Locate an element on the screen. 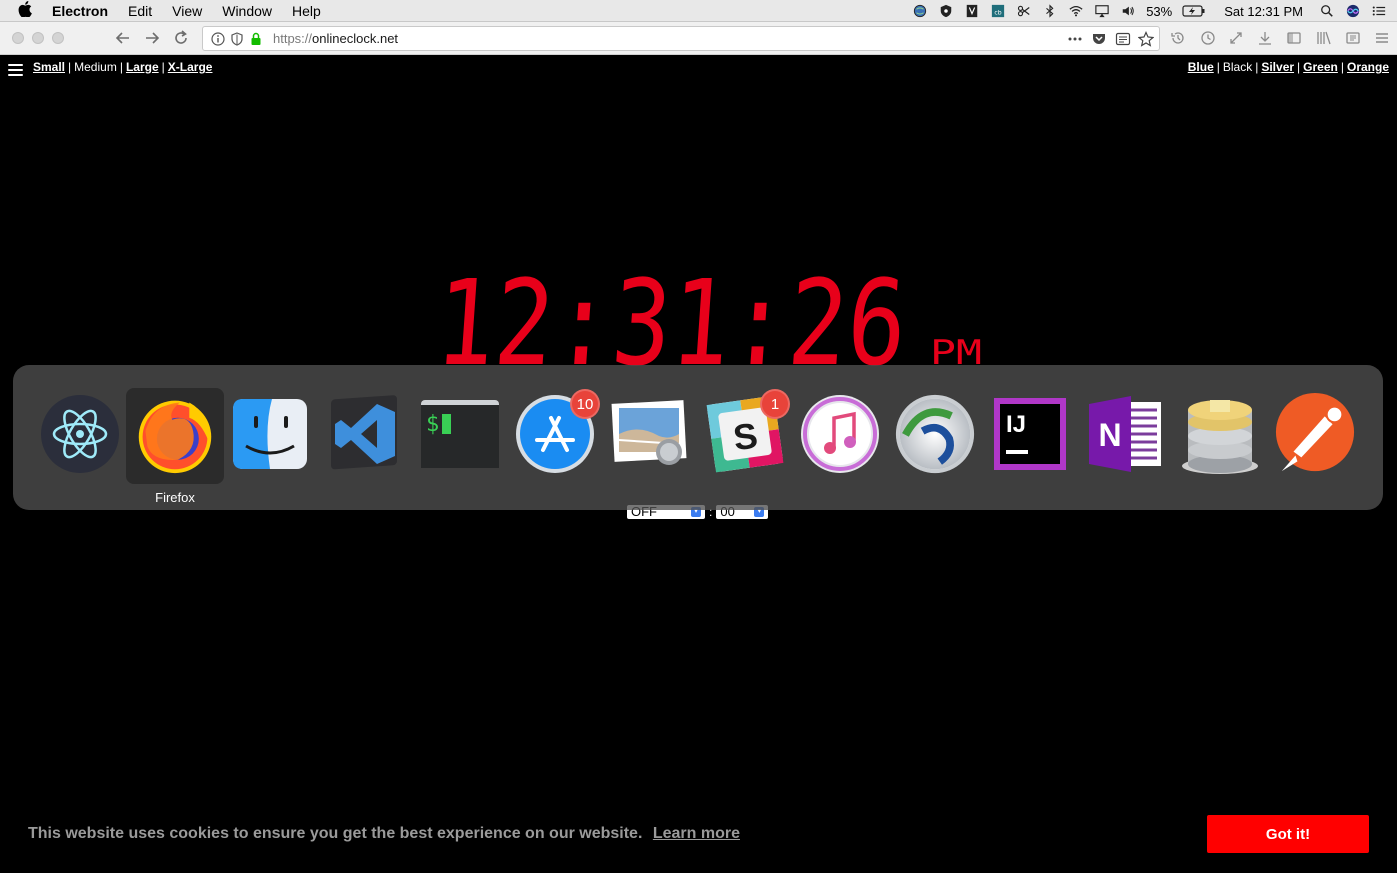 Image resolution: width=1397 pixels, height=873 pixels. library-icon is located at coordinates (1324, 38).